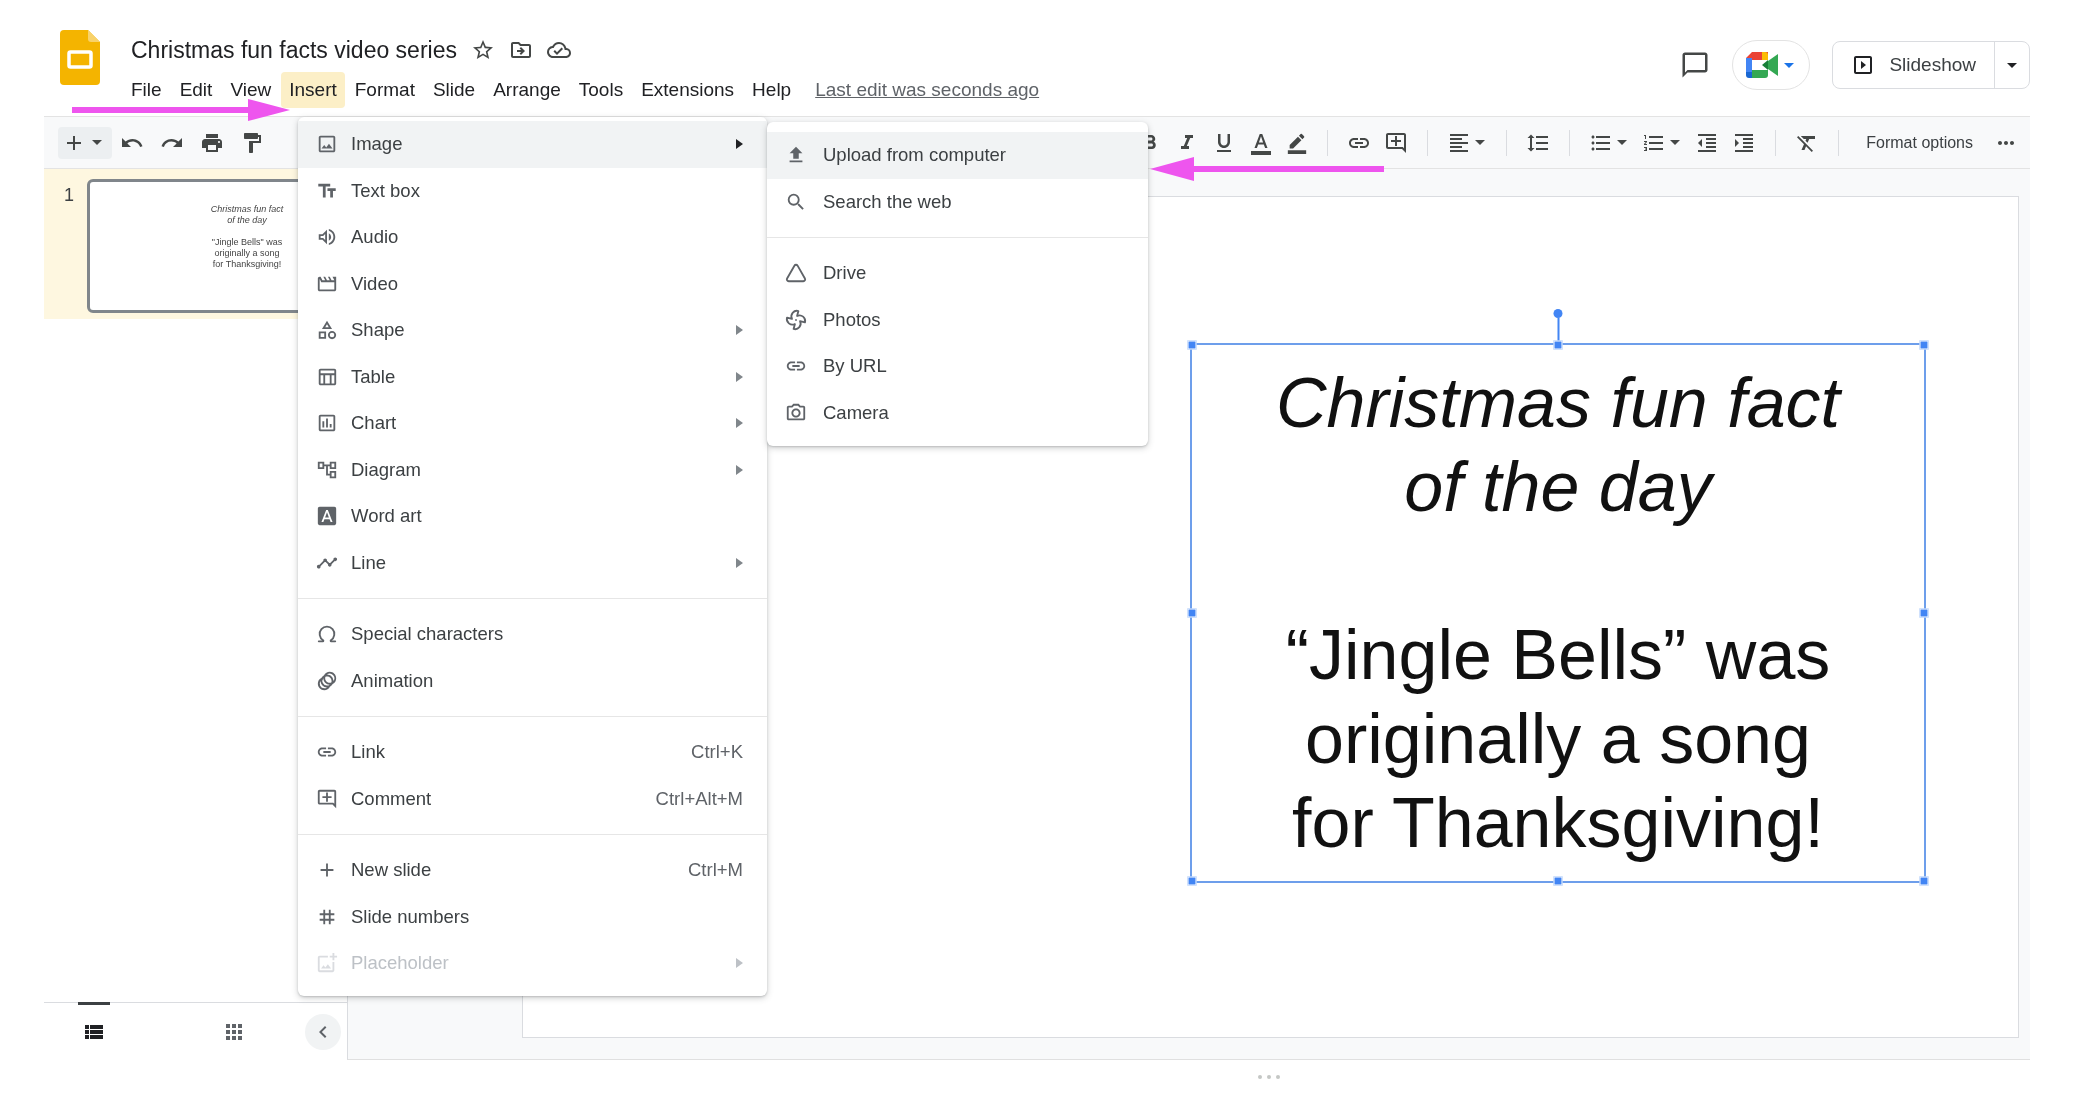 The height and width of the screenshot is (1094, 2074). What do you see at coordinates (957, 319) in the screenshot?
I see `menu-item: Photos` at bounding box center [957, 319].